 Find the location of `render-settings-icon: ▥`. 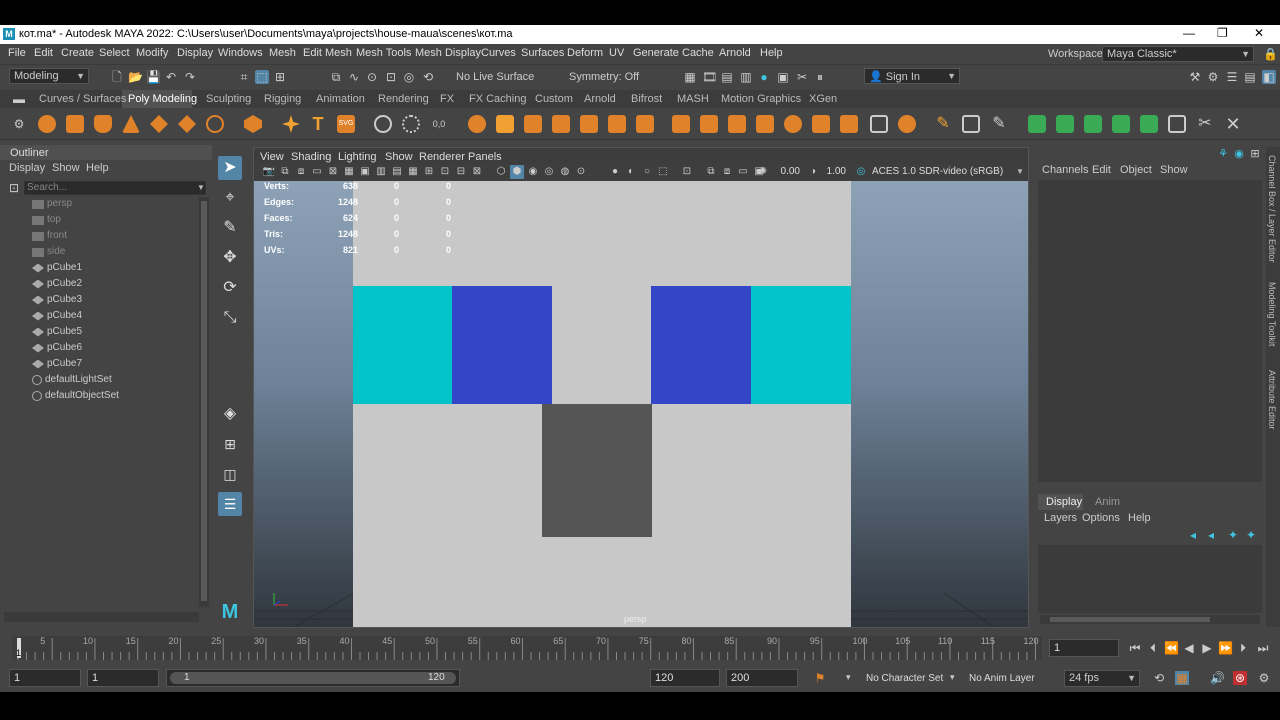

render-settings-icon: ▥ is located at coordinates (746, 77).